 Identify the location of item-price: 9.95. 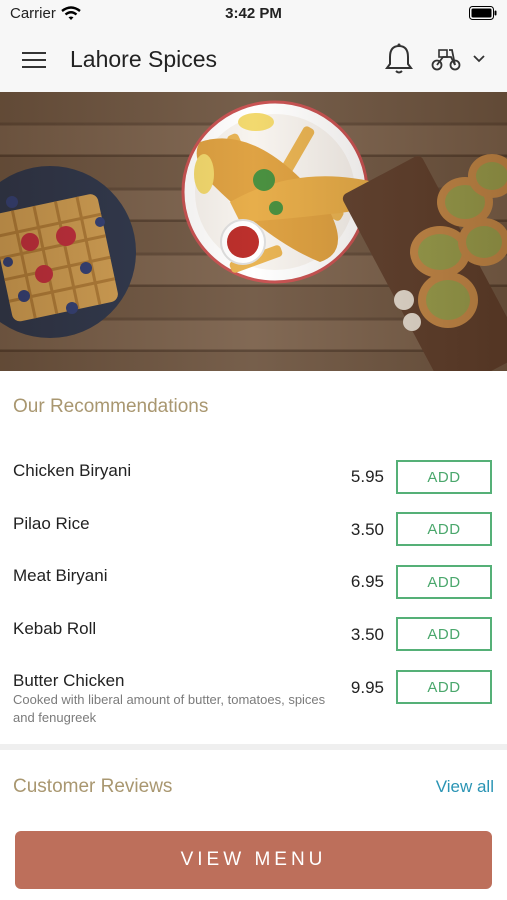
(367, 687).